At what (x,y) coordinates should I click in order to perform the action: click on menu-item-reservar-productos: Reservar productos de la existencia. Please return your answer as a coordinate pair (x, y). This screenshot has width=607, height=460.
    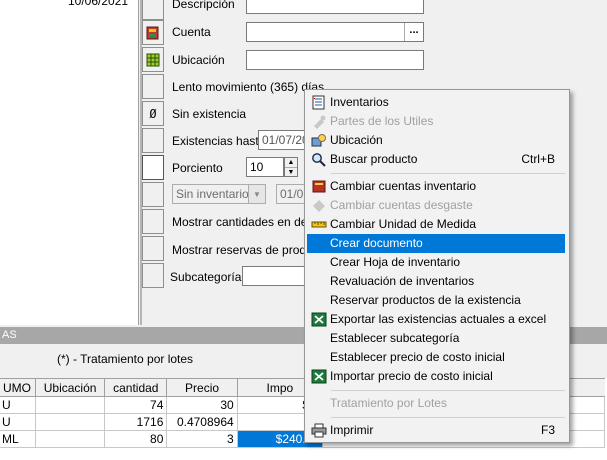
    Looking at the image, I should click on (436, 300).